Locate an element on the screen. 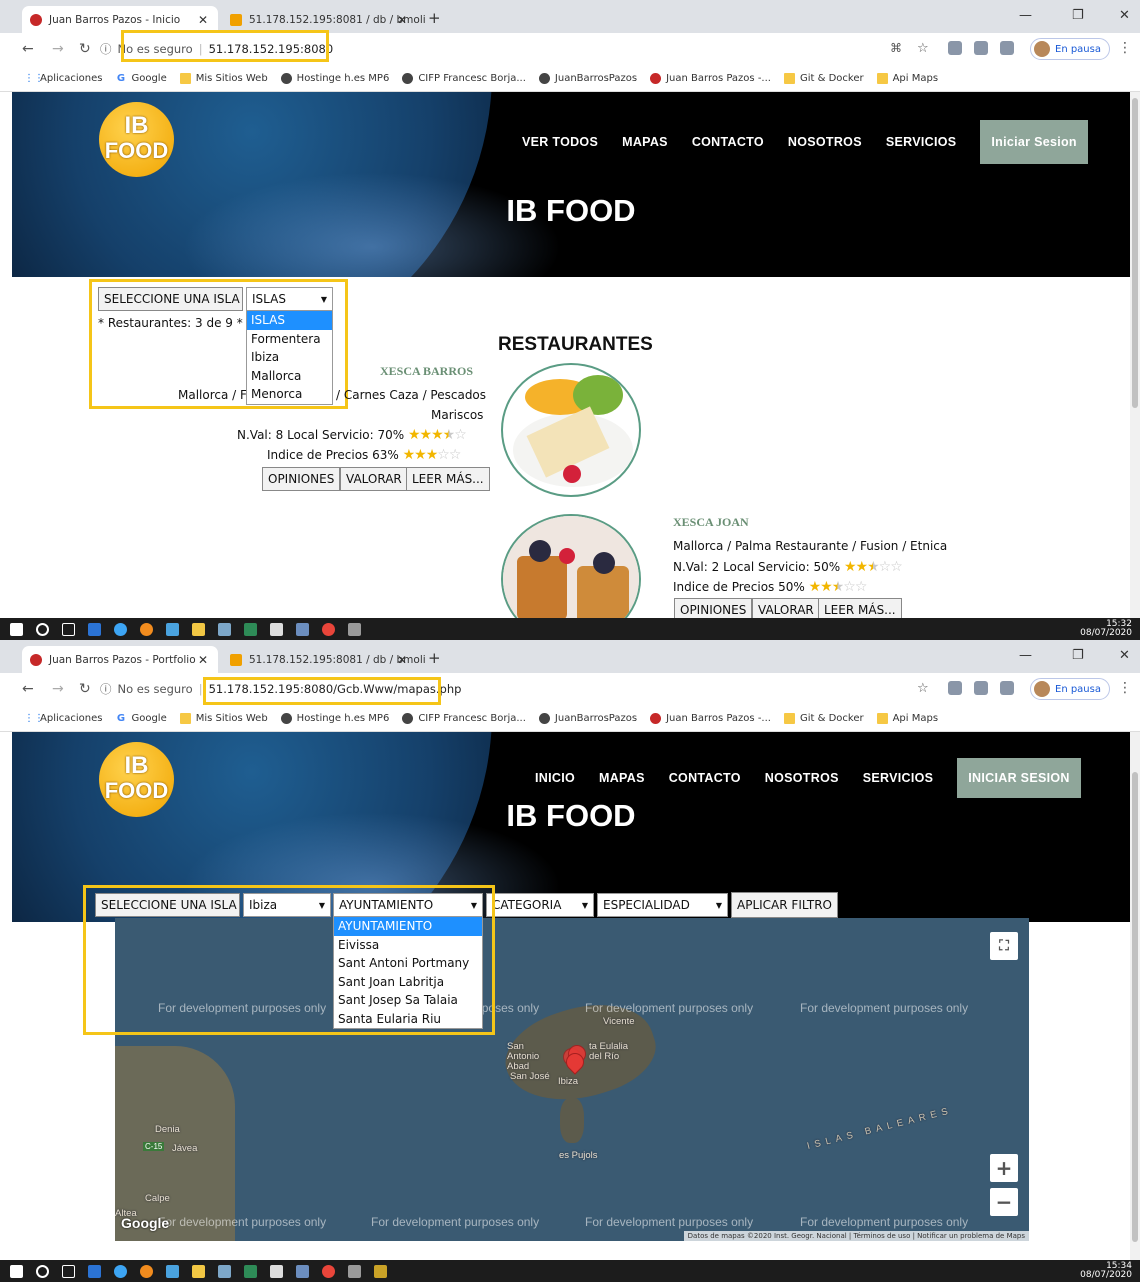  window-close-icon: ✕ is located at coordinates (1124, 15).